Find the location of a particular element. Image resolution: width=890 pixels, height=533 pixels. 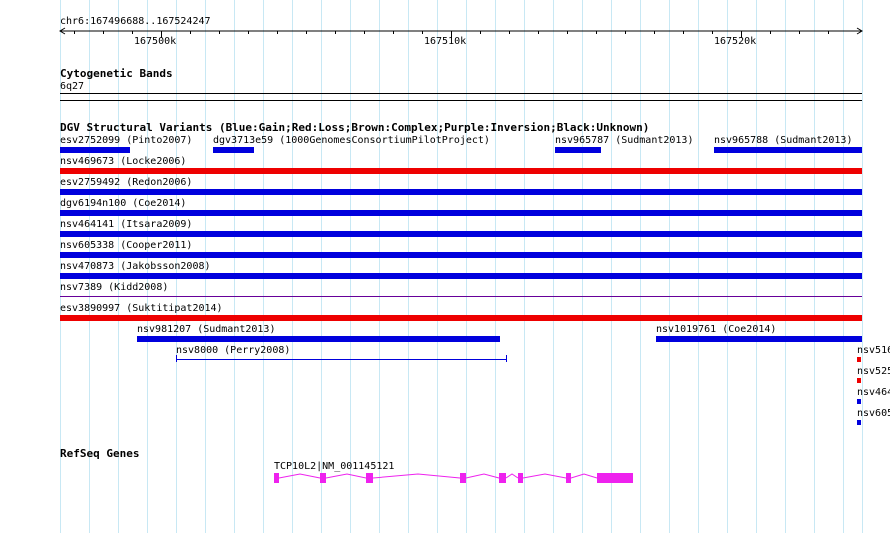

variant-label: nsv464 is located at coordinates (873, 392).